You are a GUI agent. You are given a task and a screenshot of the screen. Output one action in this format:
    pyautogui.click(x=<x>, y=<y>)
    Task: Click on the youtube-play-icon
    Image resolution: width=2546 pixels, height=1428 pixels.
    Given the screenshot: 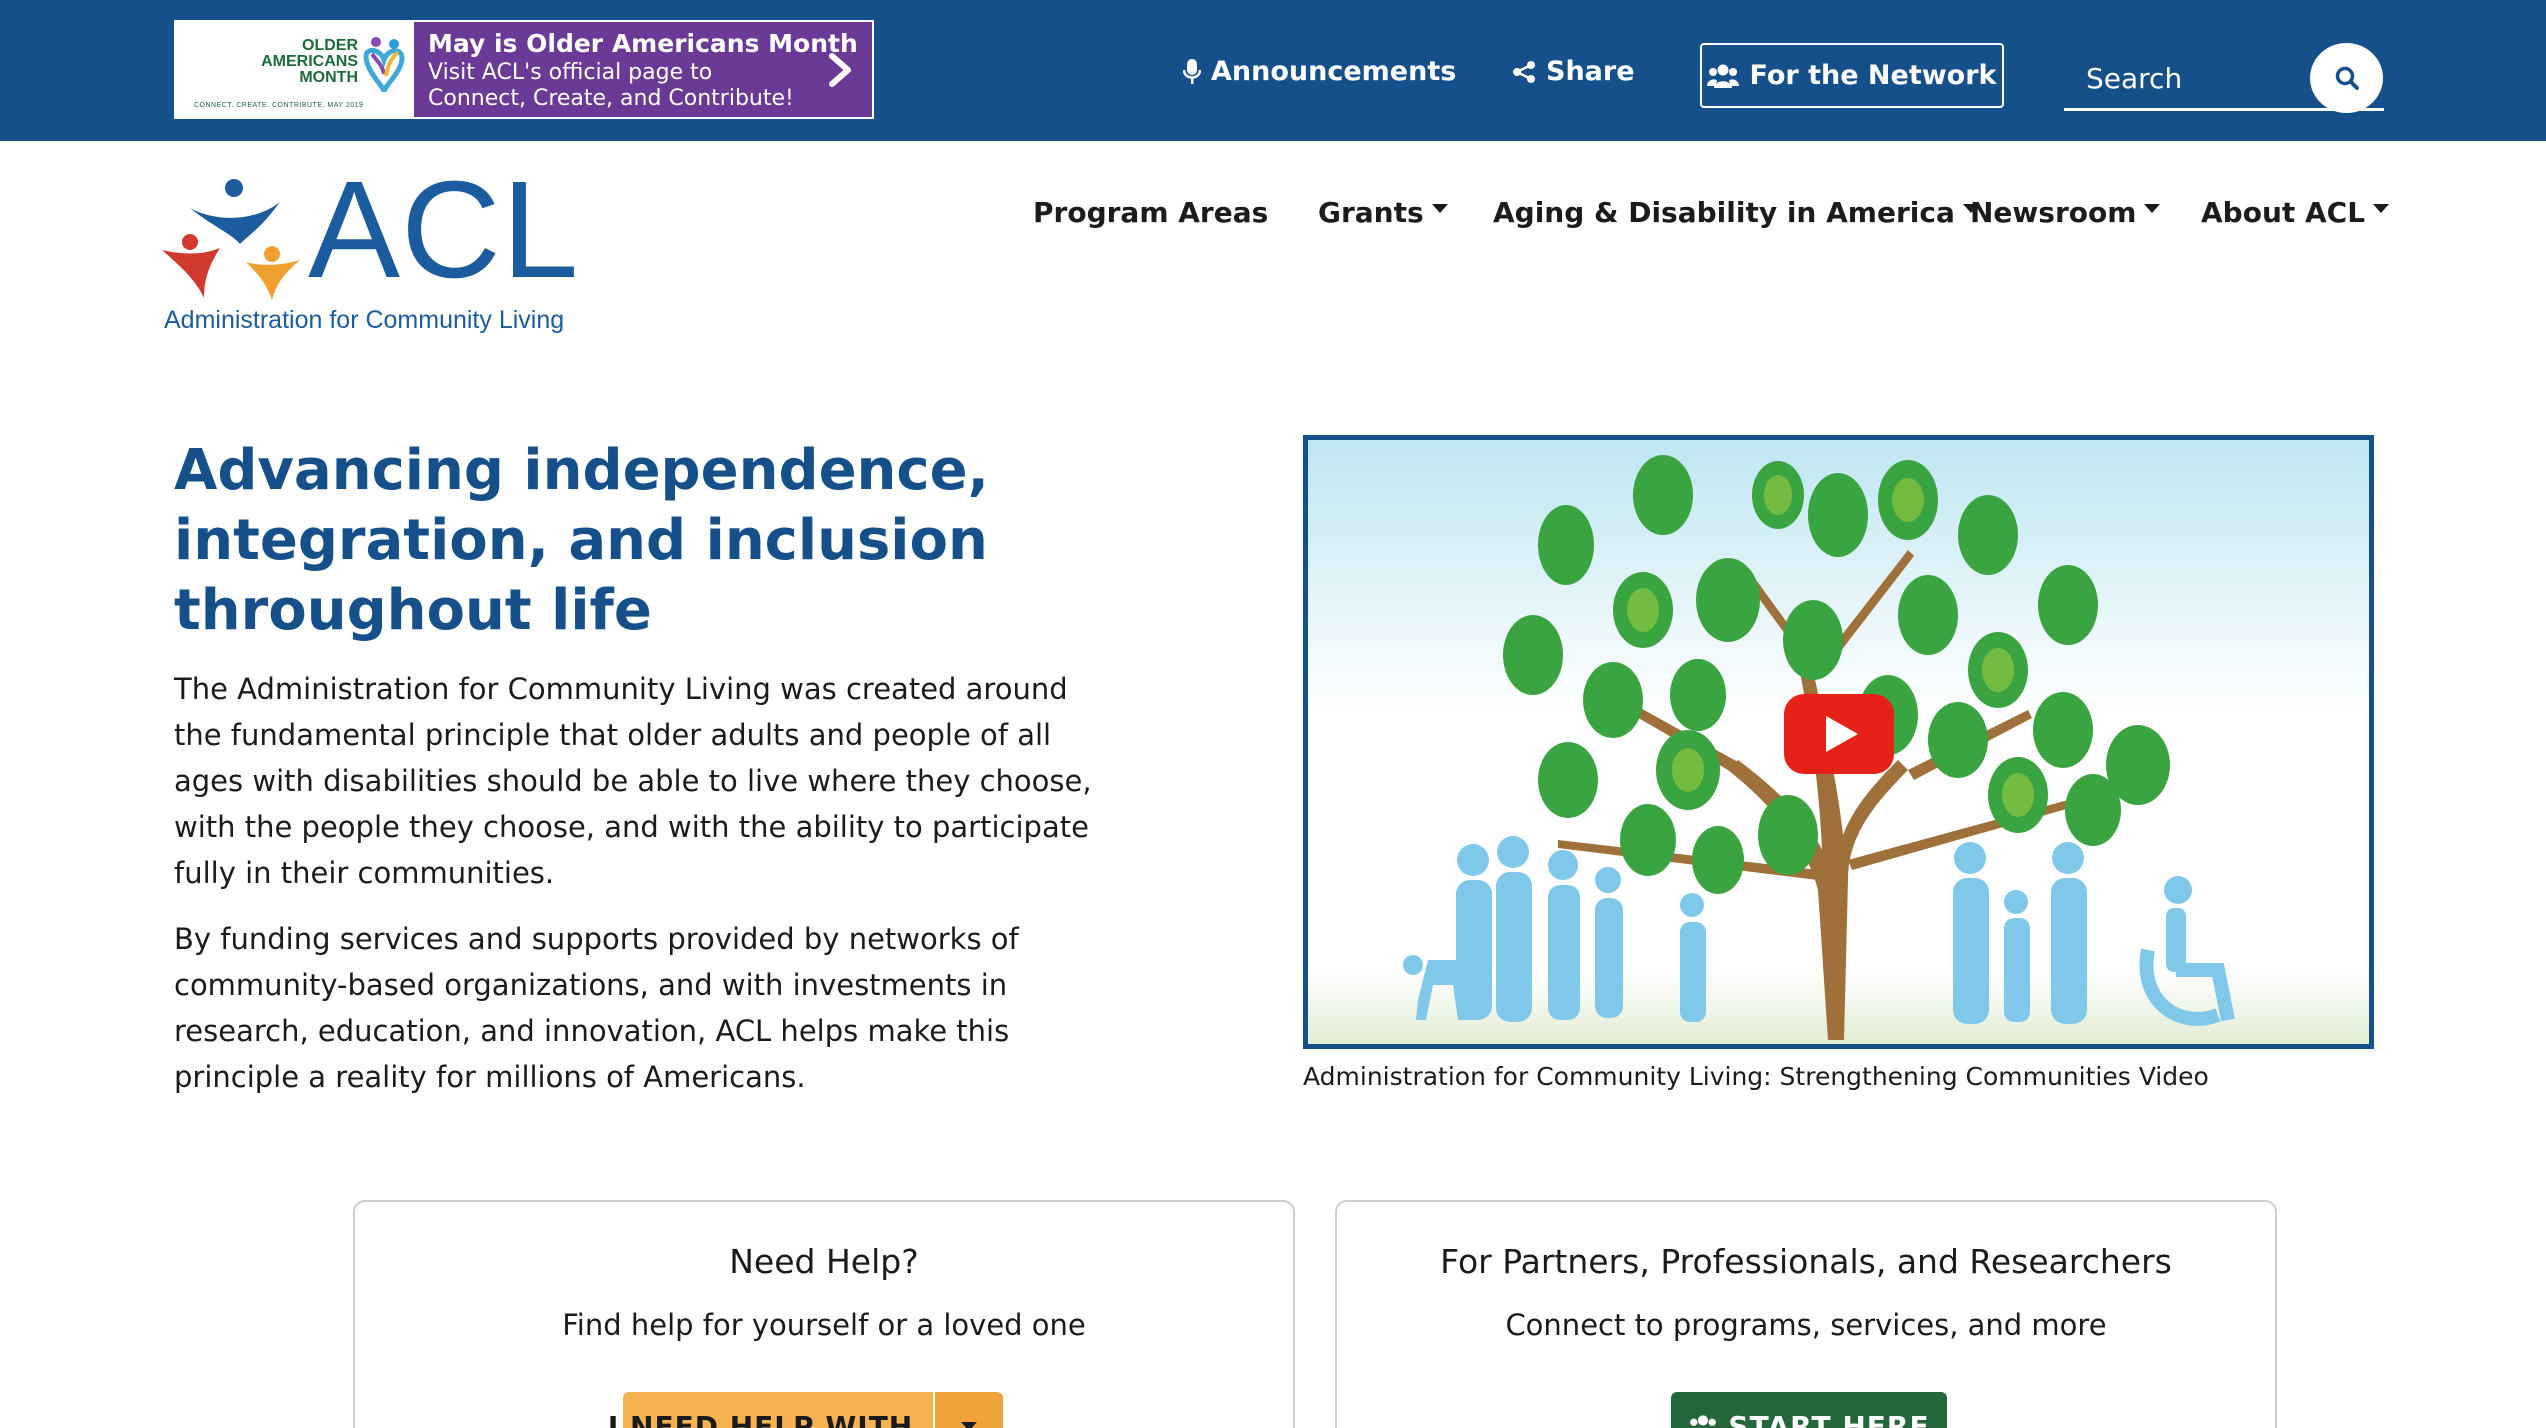 What is the action you would take?
    pyautogui.click(x=1839, y=734)
    